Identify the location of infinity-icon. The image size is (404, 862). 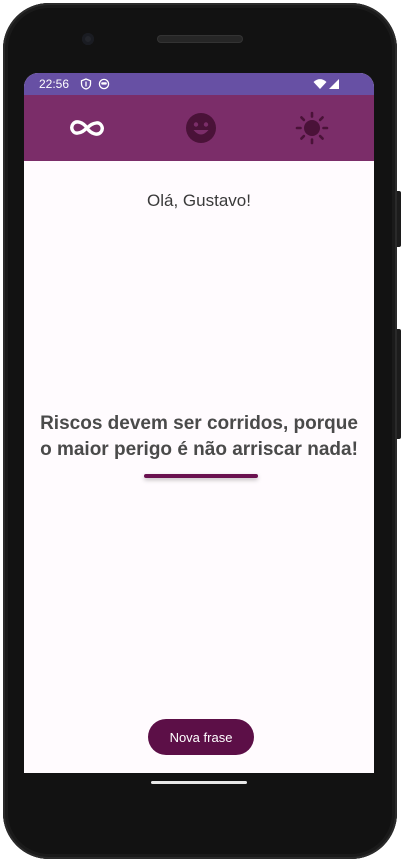
(87, 128).